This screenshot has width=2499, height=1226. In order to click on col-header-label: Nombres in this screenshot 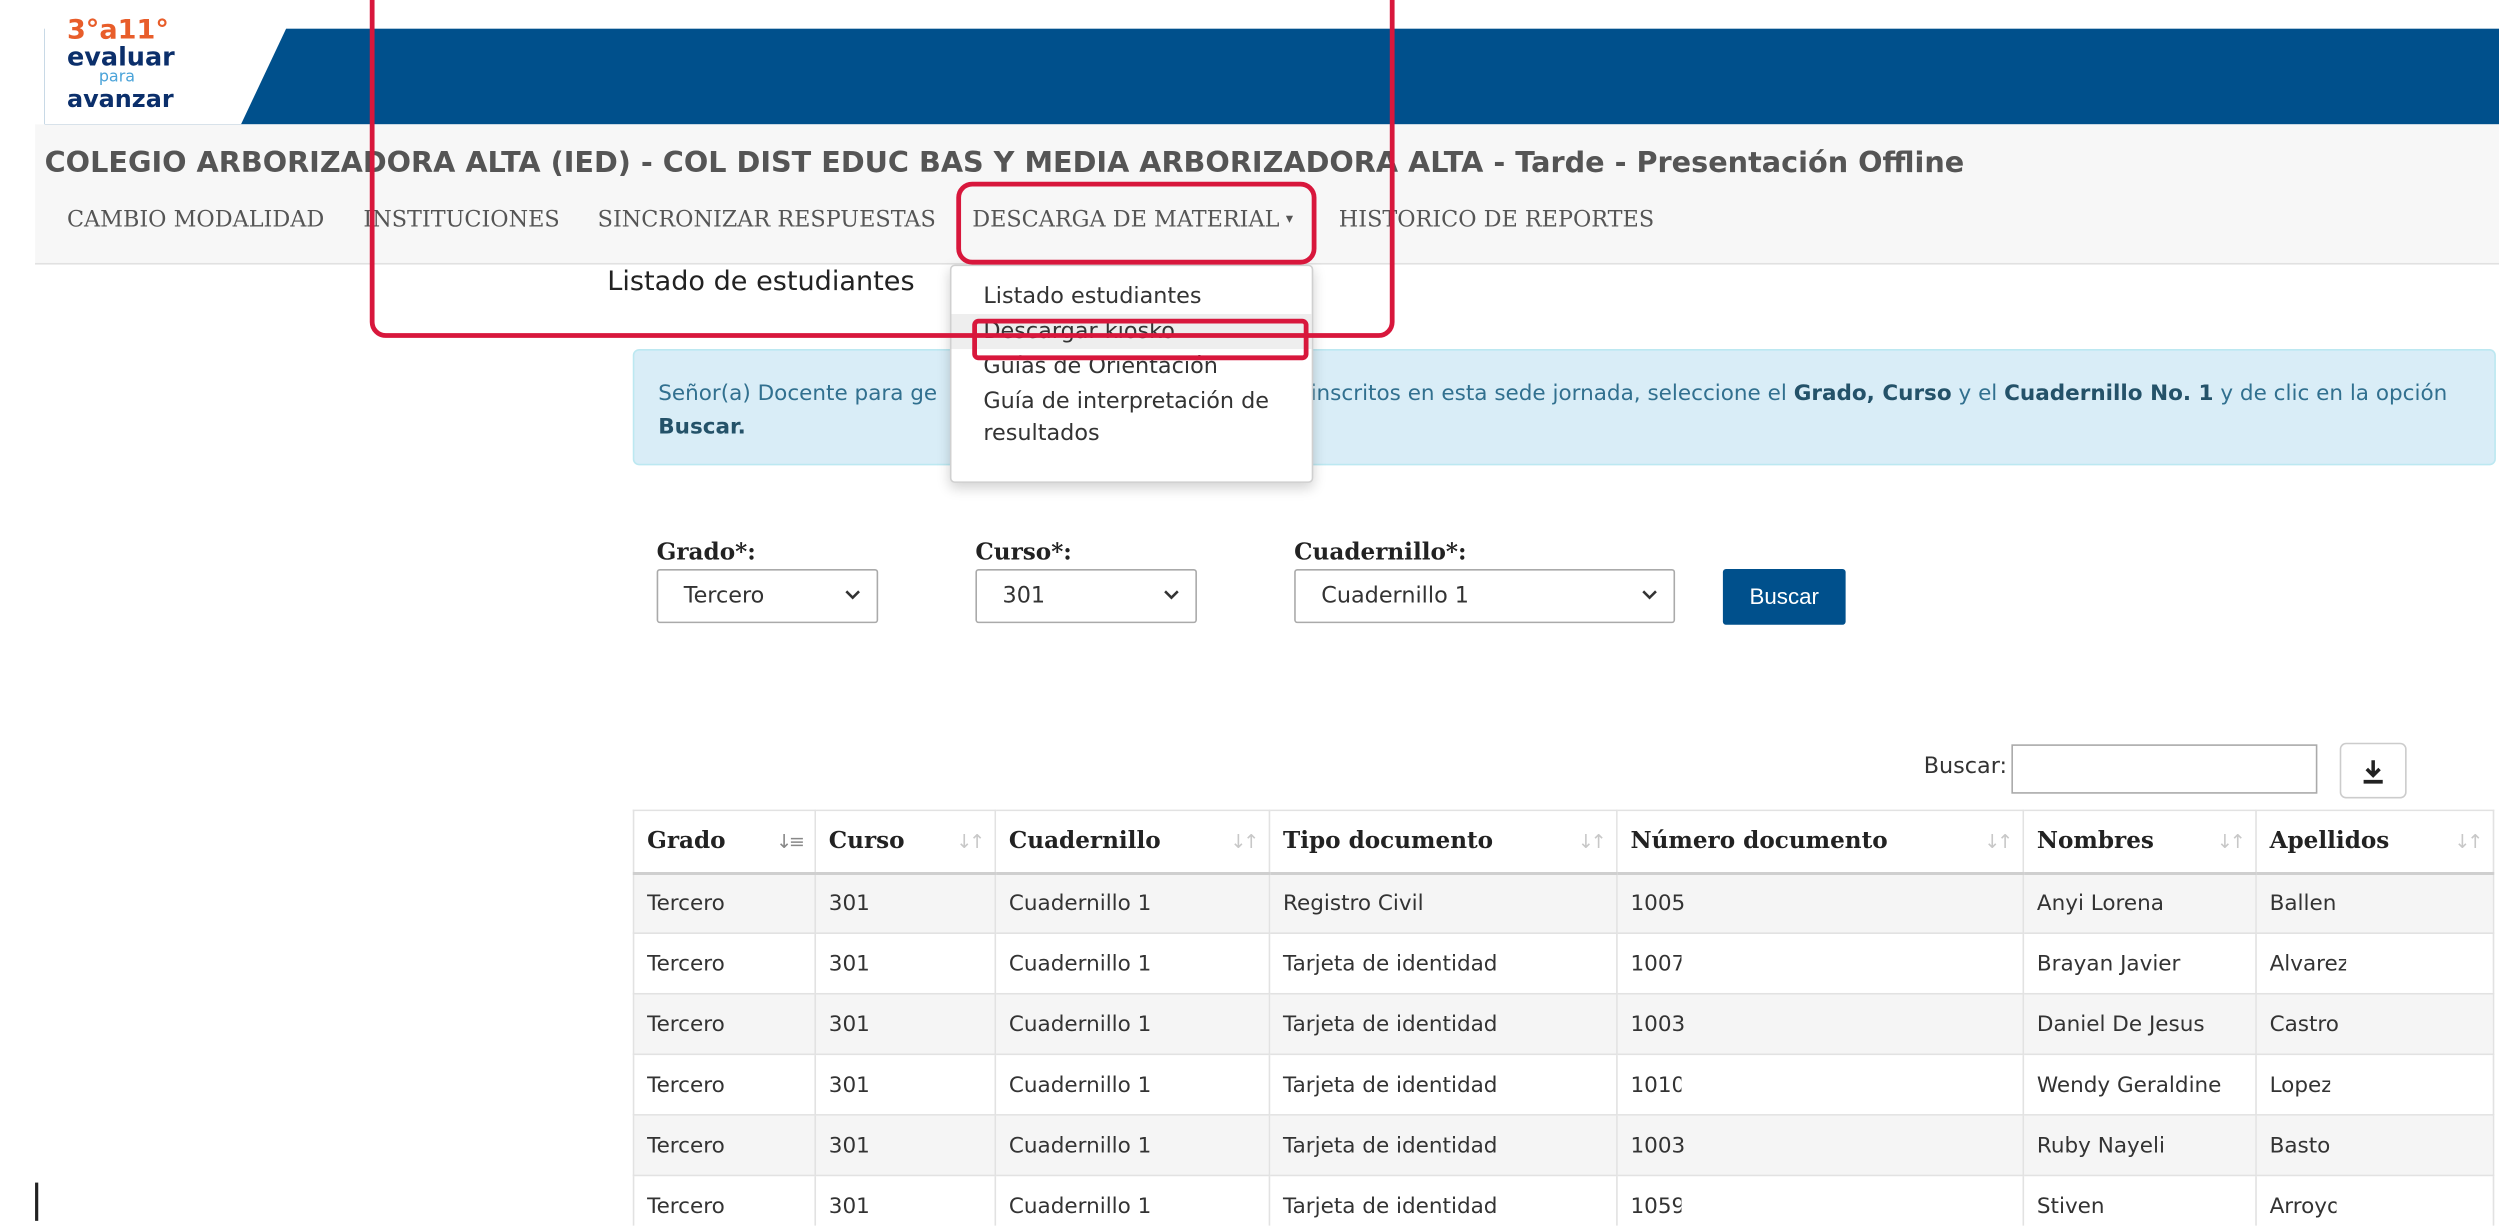, I will do `click(2095, 841)`.